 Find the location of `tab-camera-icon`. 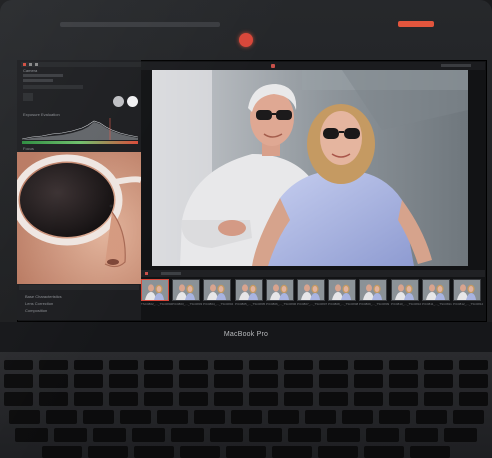

tab-camera-icon is located at coordinates (24, 64).